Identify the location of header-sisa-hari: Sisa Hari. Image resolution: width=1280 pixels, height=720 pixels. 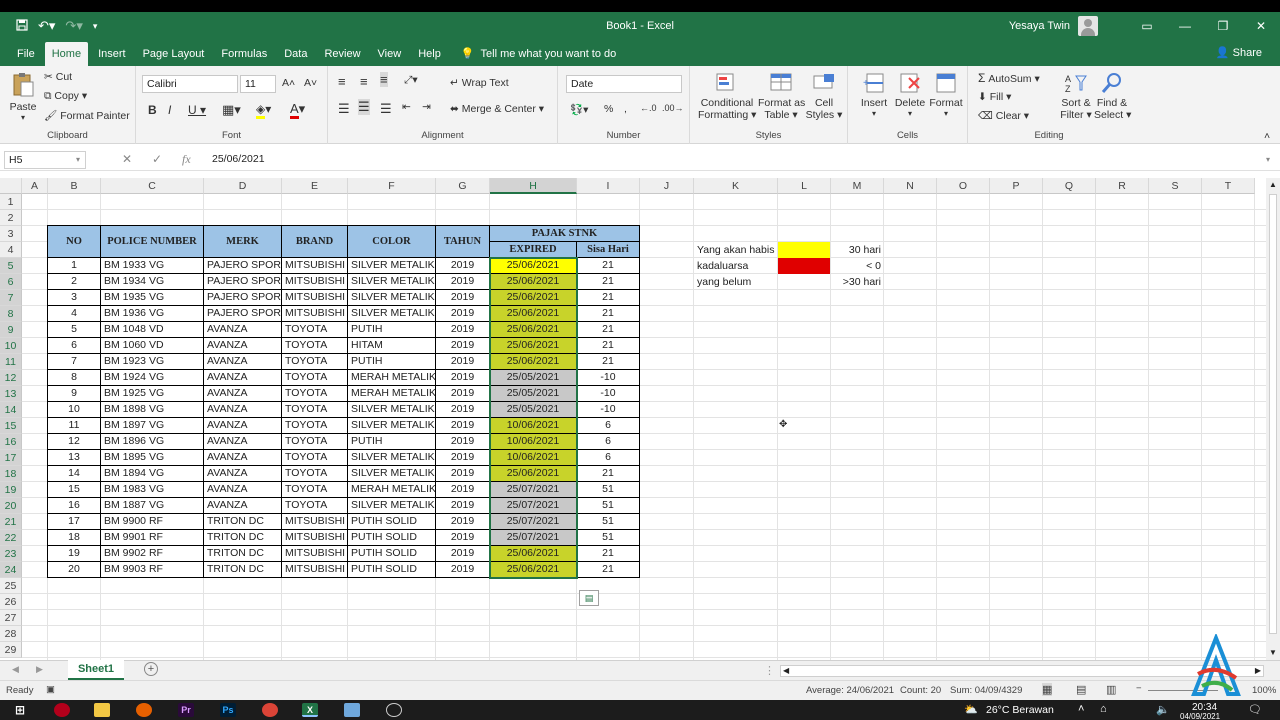
(608, 250).